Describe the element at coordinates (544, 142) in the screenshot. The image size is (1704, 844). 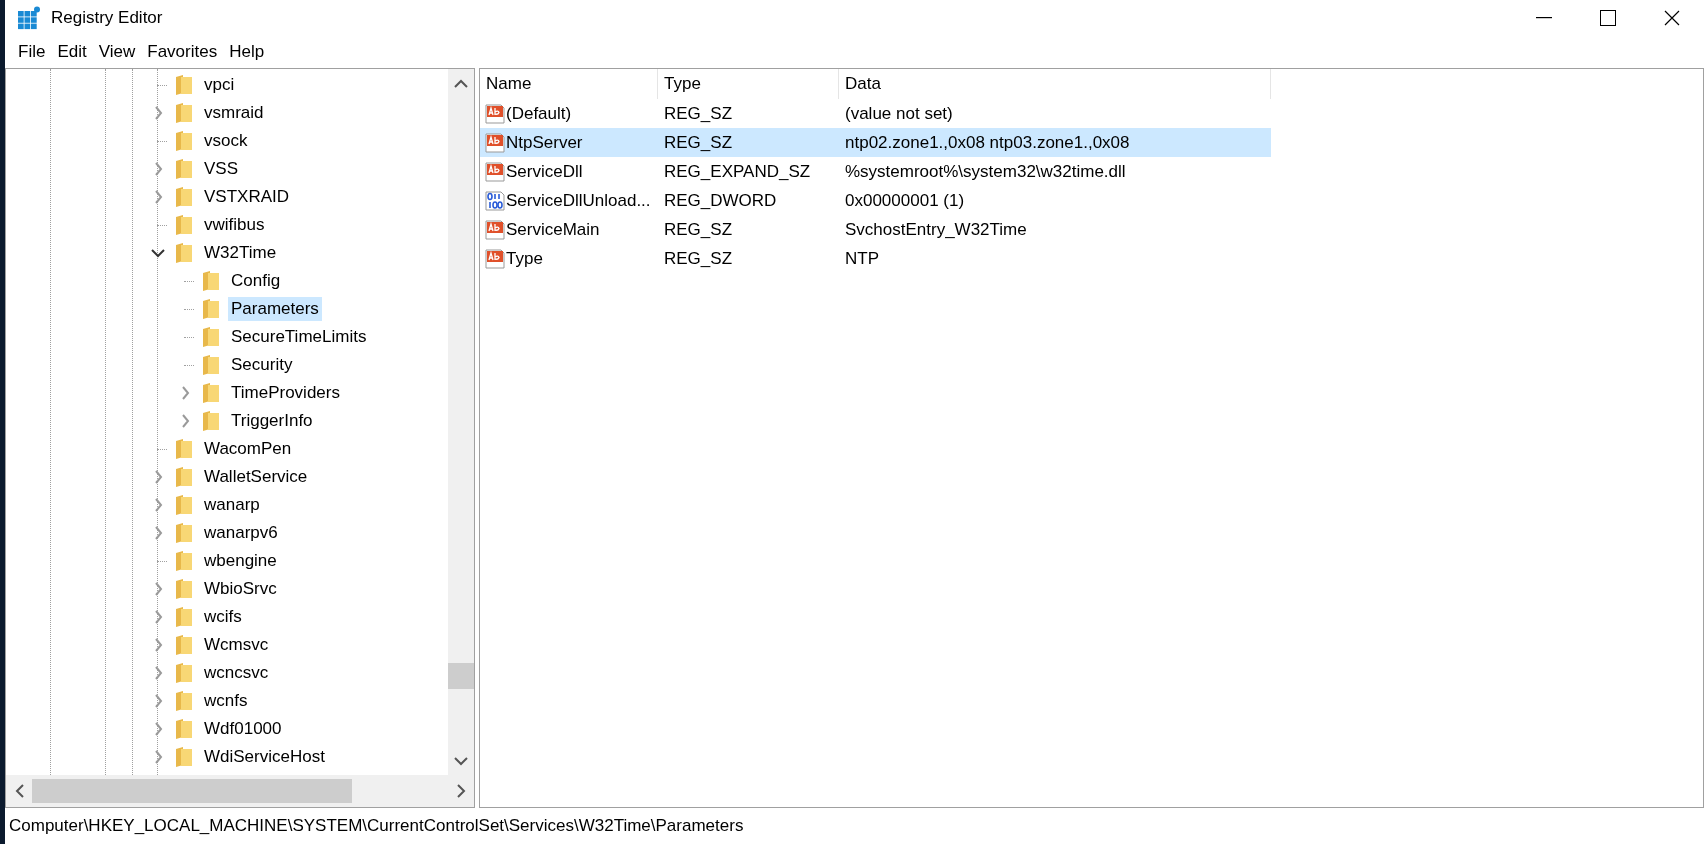
I see `value-name: NtpServer` at that location.